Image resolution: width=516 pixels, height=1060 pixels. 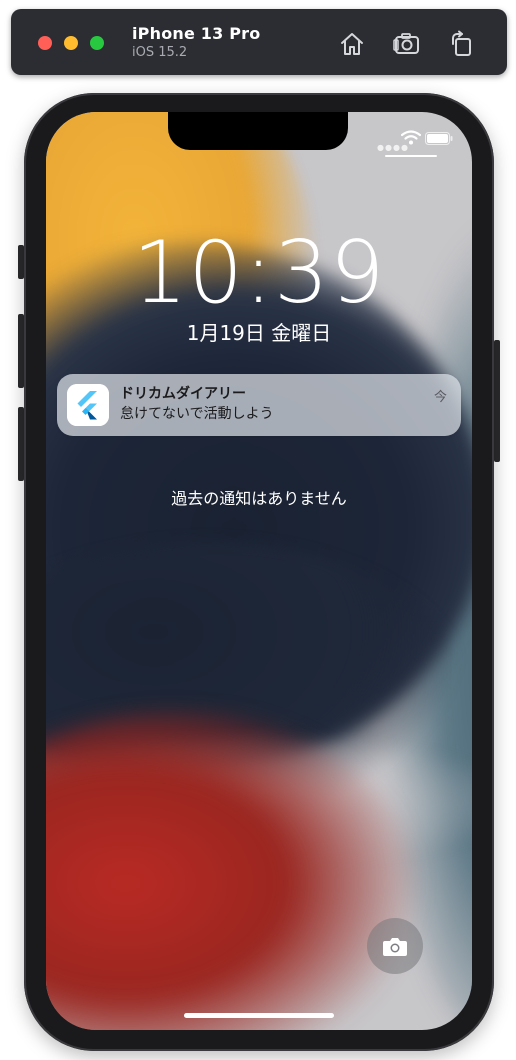 What do you see at coordinates (259, 498) in the screenshot?
I see `no-older-notifications-label: 過去の通知はありません` at bounding box center [259, 498].